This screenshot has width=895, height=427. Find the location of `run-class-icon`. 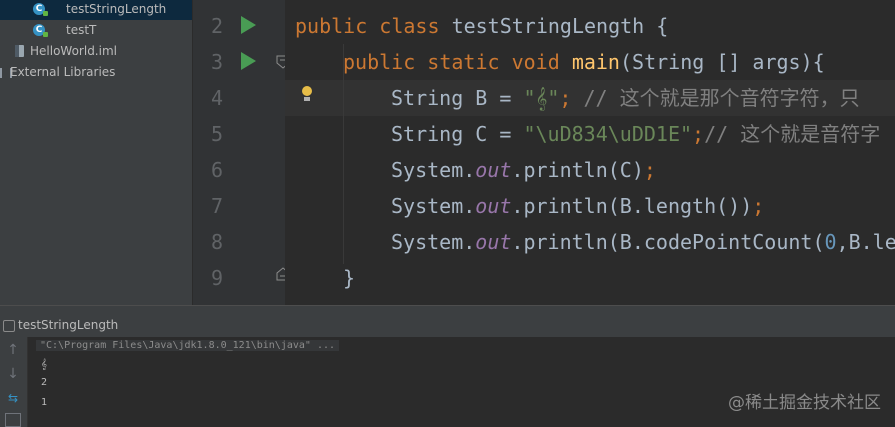

run-class-icon is located at coordinates (248, 25).